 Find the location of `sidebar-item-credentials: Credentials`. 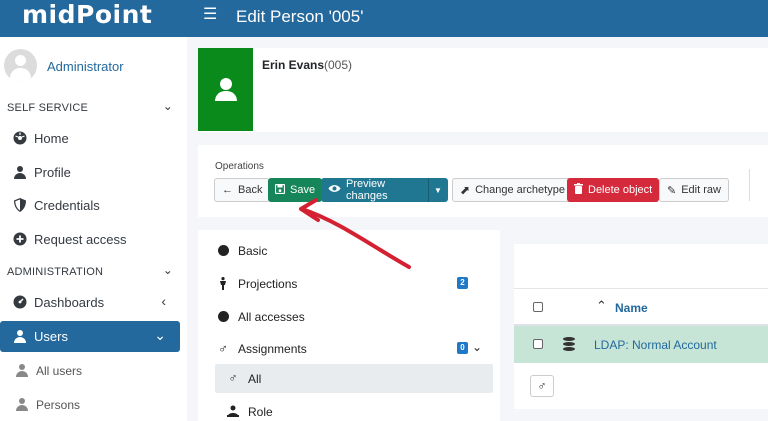

sidebar-item-credentials: Credentials is located at coordinates (90, 205).